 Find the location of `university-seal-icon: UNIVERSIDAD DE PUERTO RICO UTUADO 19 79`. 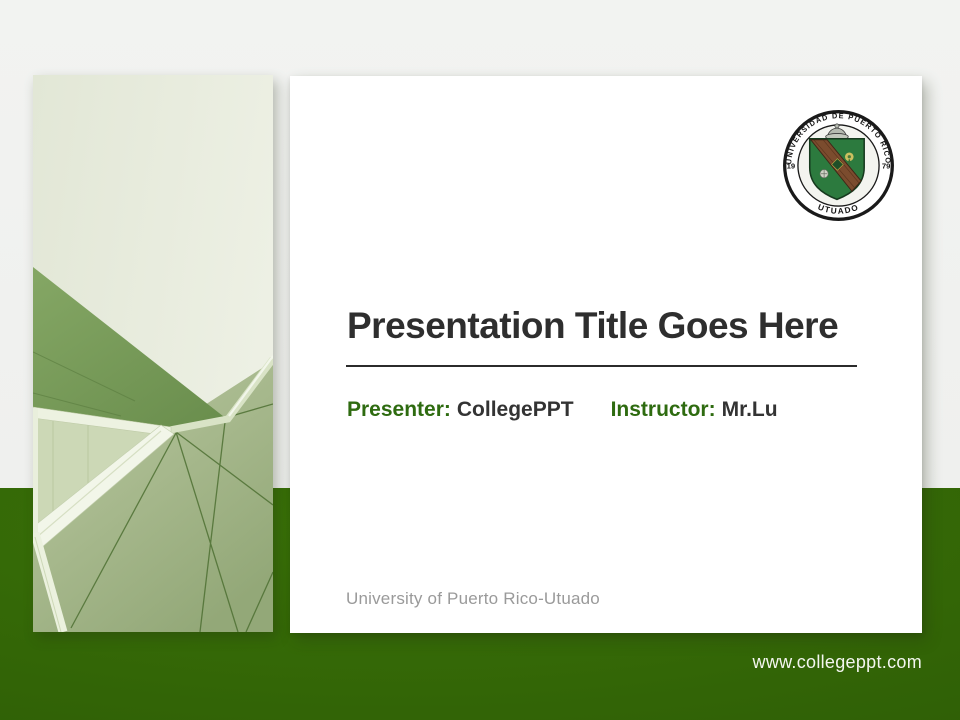

university-seal-icon: UNIVERSIDAD DE PUERTO RICO UTUADO 19 79 is located at coordinates (838, 165).